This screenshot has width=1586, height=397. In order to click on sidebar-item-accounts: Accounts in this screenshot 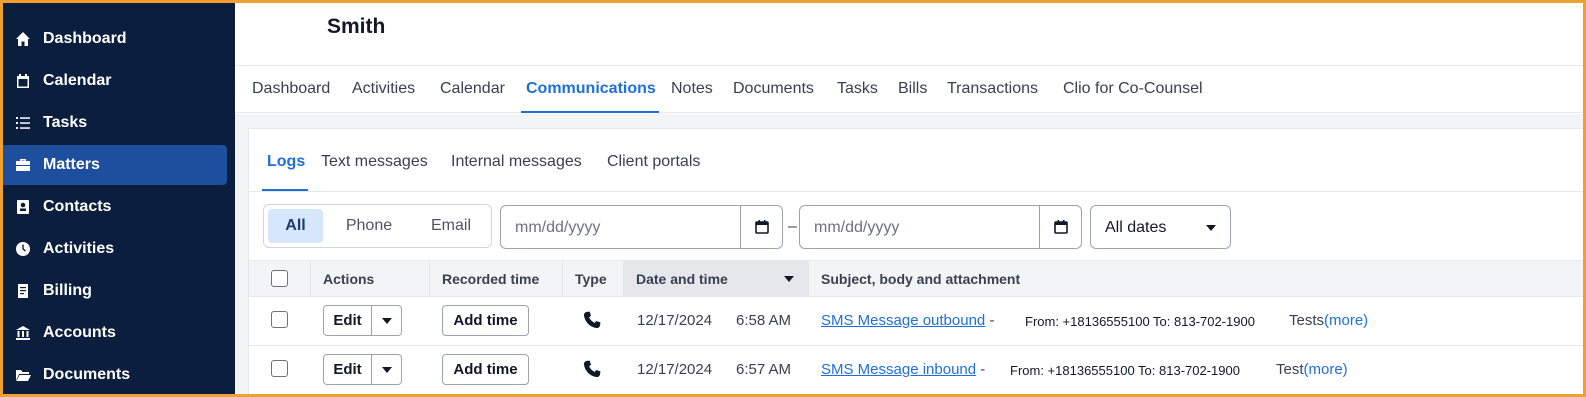, I will do `click(115, 333)`.